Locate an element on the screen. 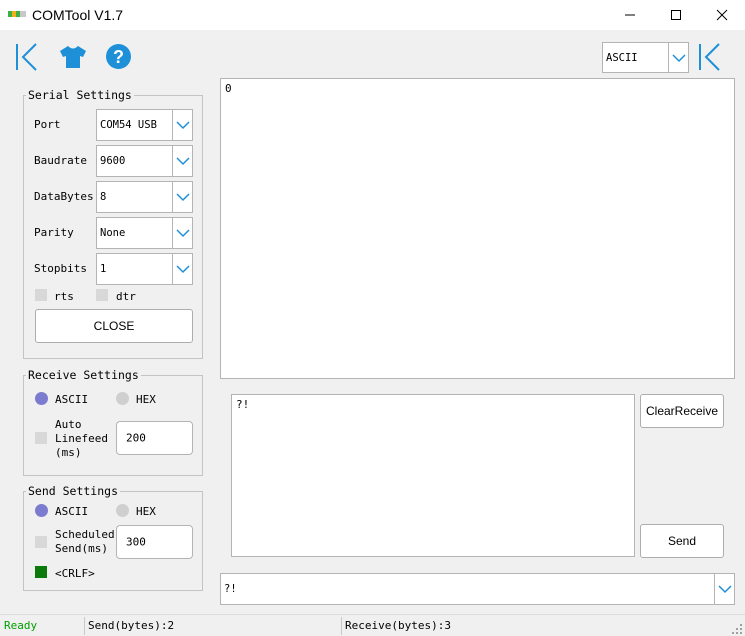 The image size is (745, 636). status-sent-bytes: Send(bytes):2 is located at coordinates (131, 625).